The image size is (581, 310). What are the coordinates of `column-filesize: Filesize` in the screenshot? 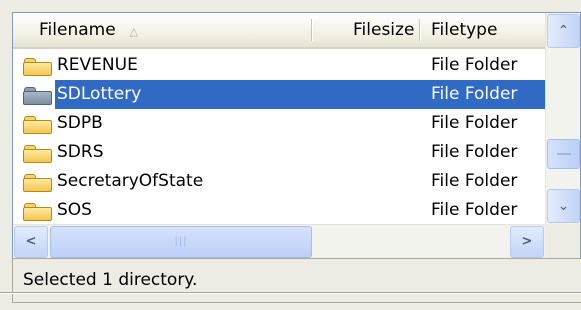 It's located at (383, 30).